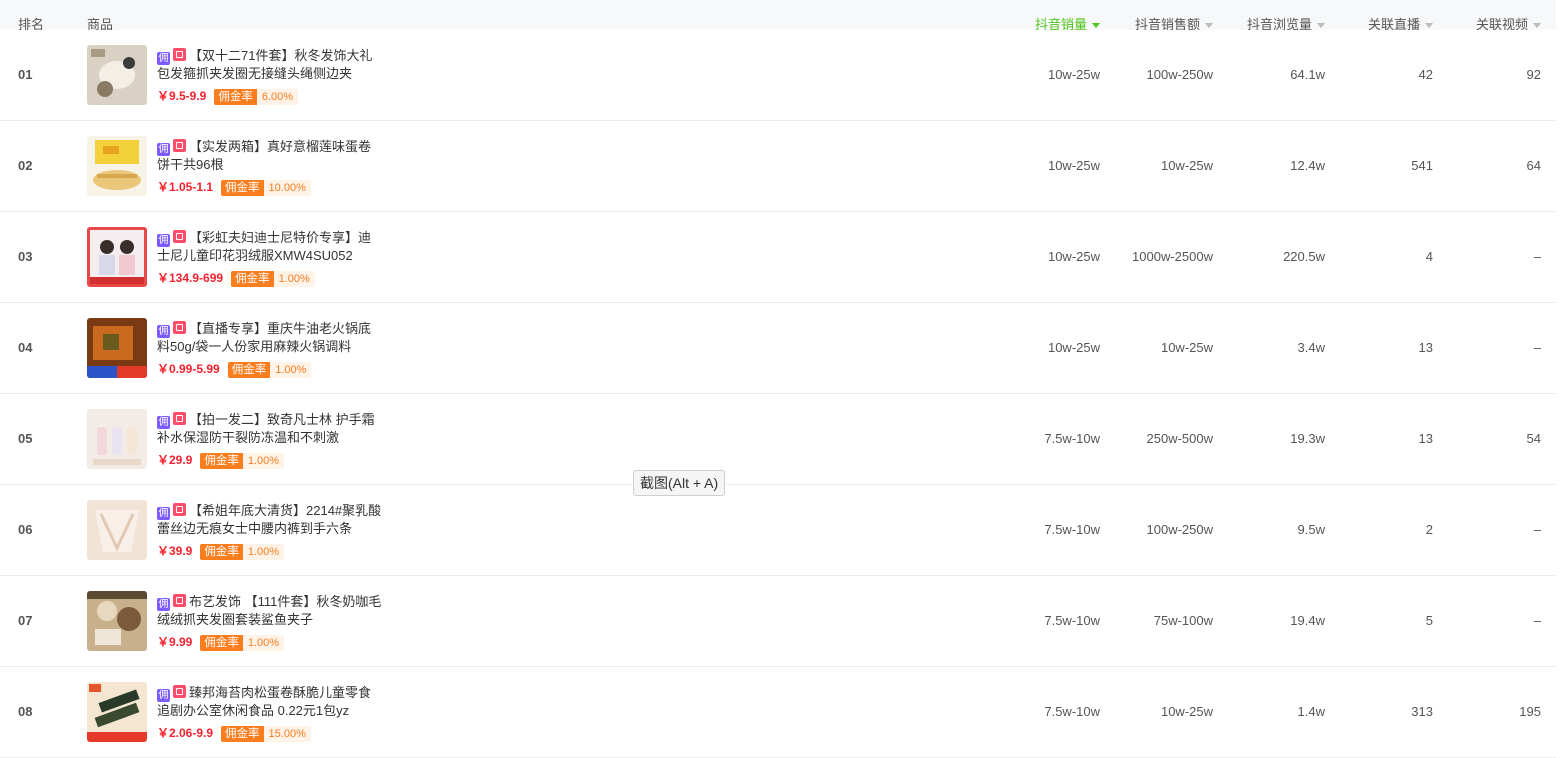 This screenshot has width=1563, height=758. Describe the element at coordinates (185, 733) in the screenshot. I see `product-price: ￥2.06-9.9` at that location.